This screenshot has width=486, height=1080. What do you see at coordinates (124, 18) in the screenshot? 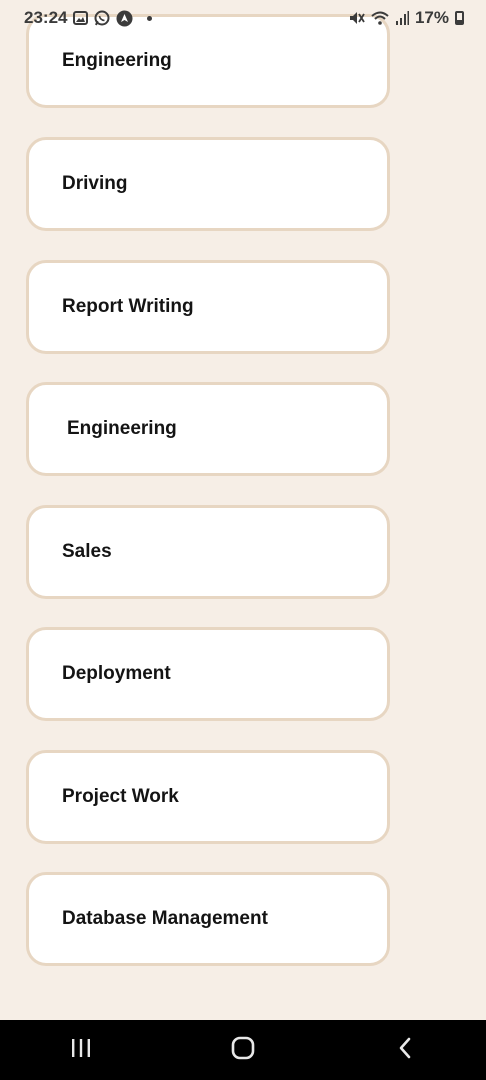
I see `navigation-icon` at bounding box center [124, 18].